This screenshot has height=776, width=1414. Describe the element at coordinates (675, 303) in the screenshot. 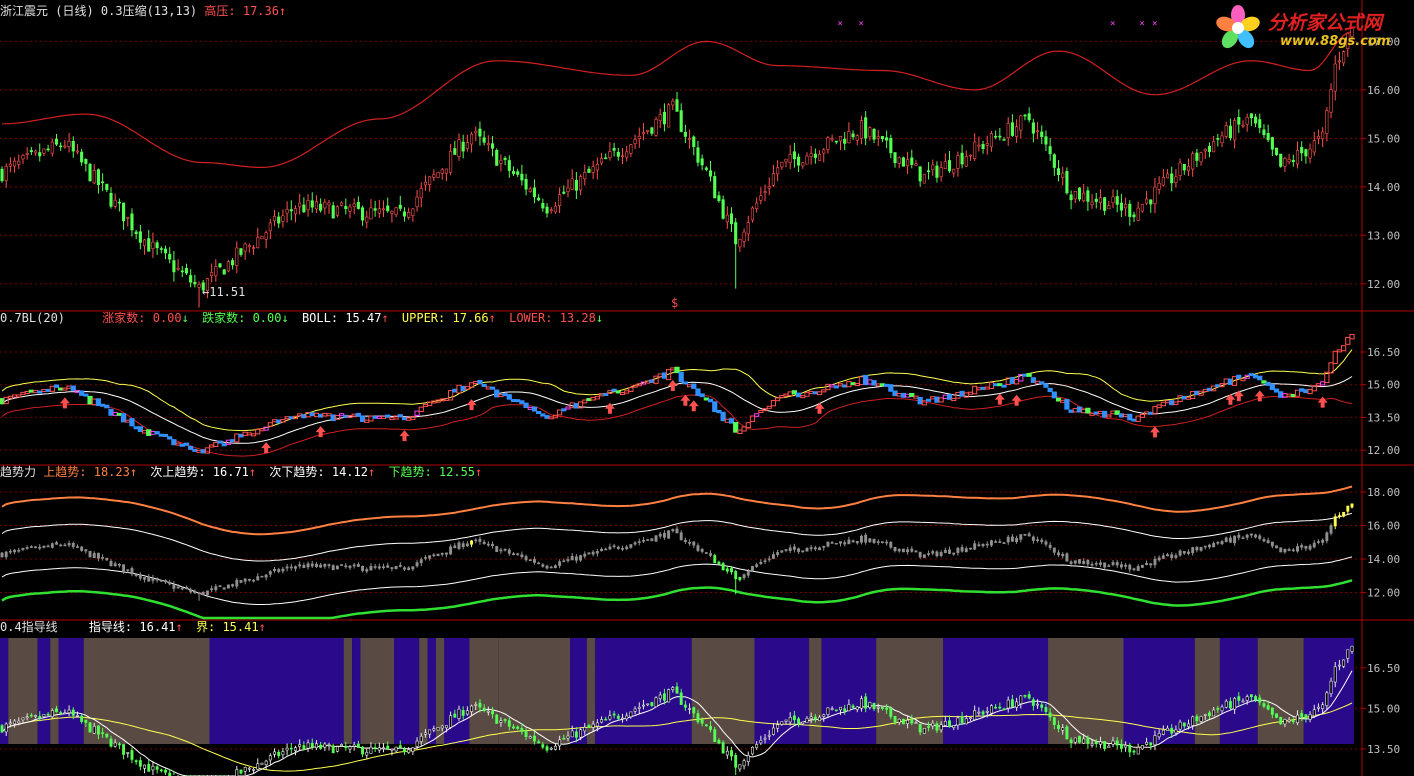

I see `dollar-marker: $` at that location.